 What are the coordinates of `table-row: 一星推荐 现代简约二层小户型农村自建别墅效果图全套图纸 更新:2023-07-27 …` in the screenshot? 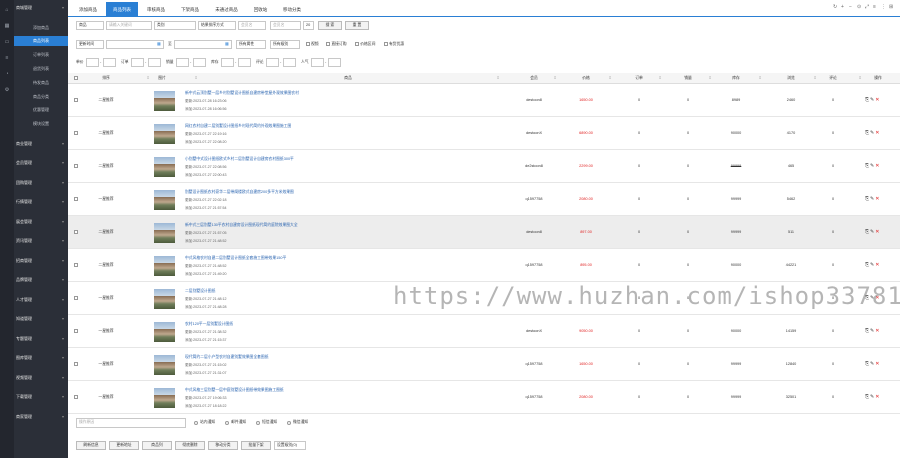 It's located at (484, 364).